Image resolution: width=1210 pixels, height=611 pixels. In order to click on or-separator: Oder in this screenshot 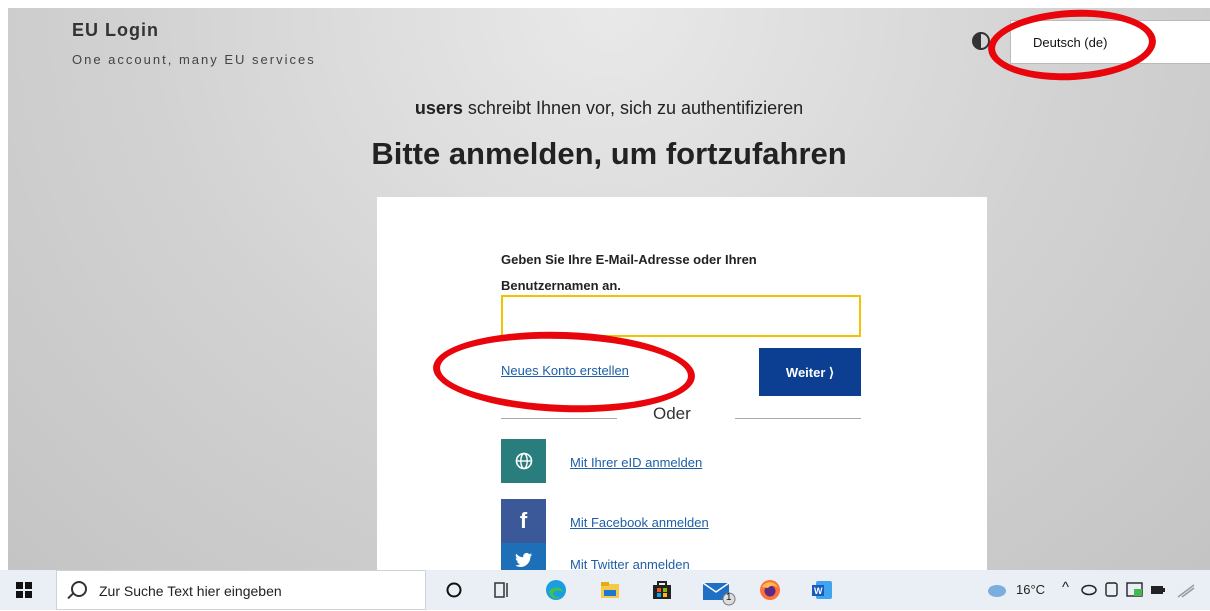, I will do `click(672, 413)`.